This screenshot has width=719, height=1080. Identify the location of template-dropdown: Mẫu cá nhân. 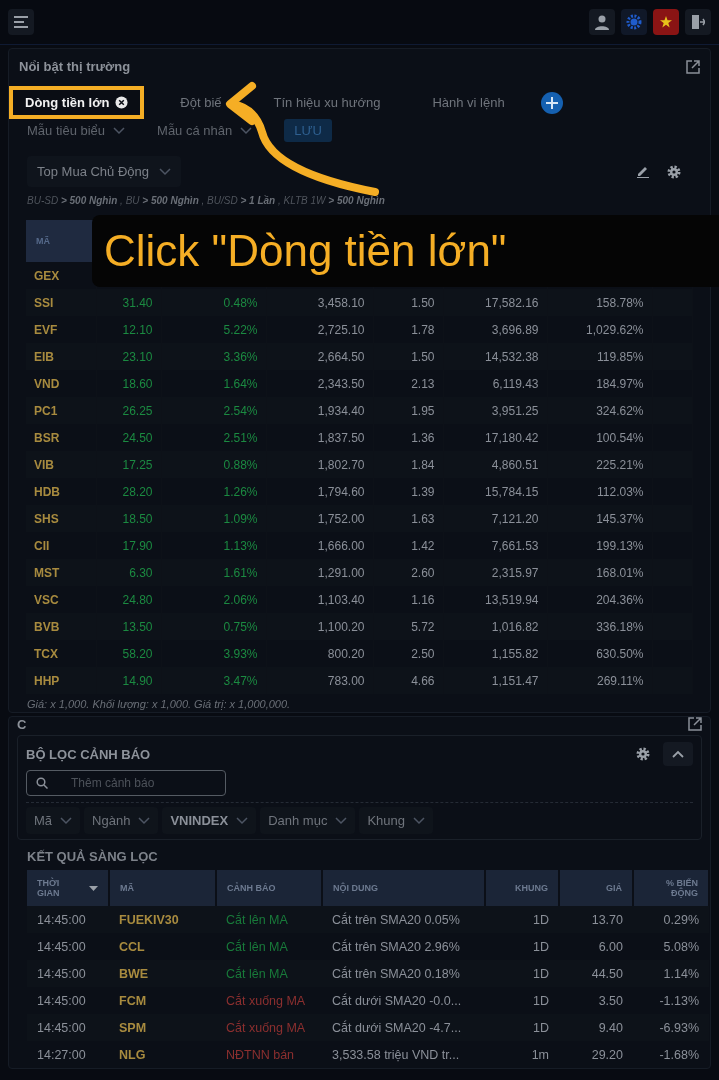
(205, 130).